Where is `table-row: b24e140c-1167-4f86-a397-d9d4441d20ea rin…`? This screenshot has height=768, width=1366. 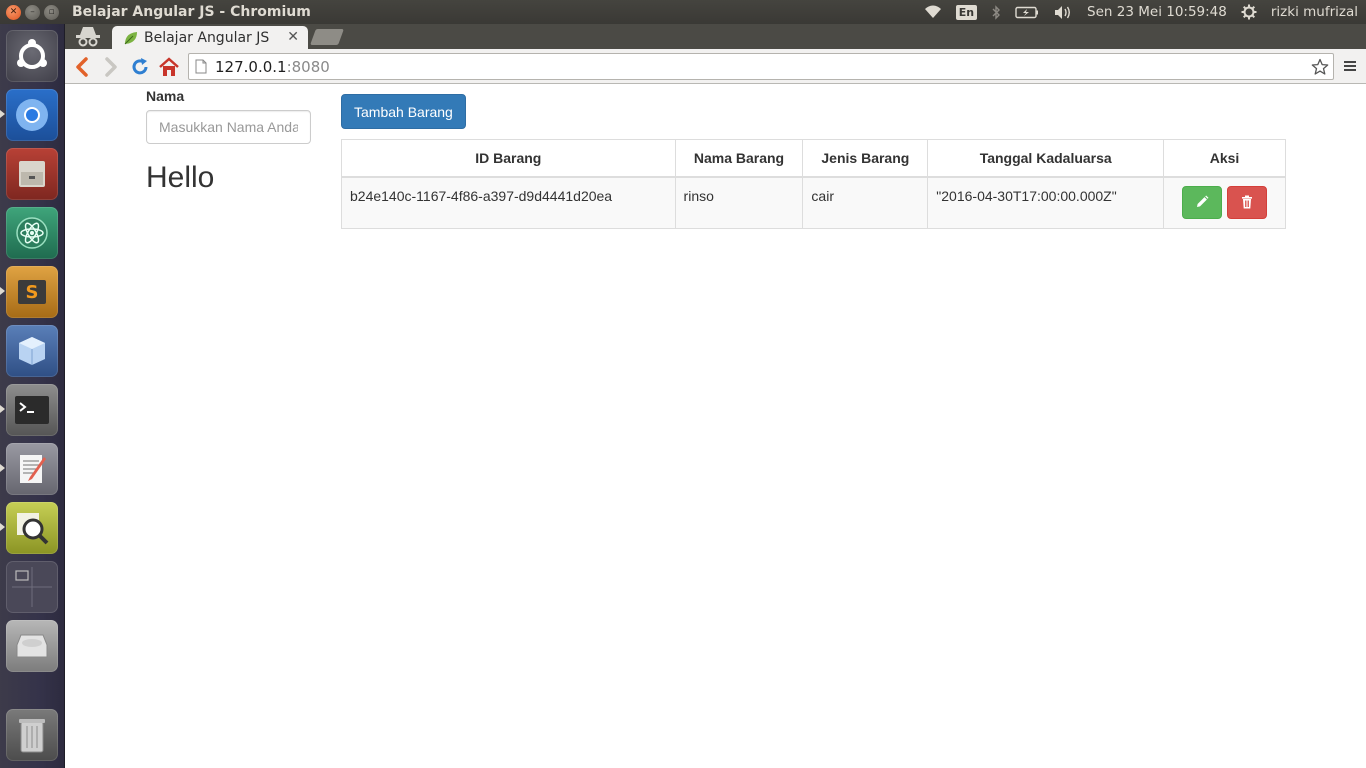 table-row: b24e140c-1167-4f86-a397-d9d4441d20ea rin… is located at coordinates (813, 202).